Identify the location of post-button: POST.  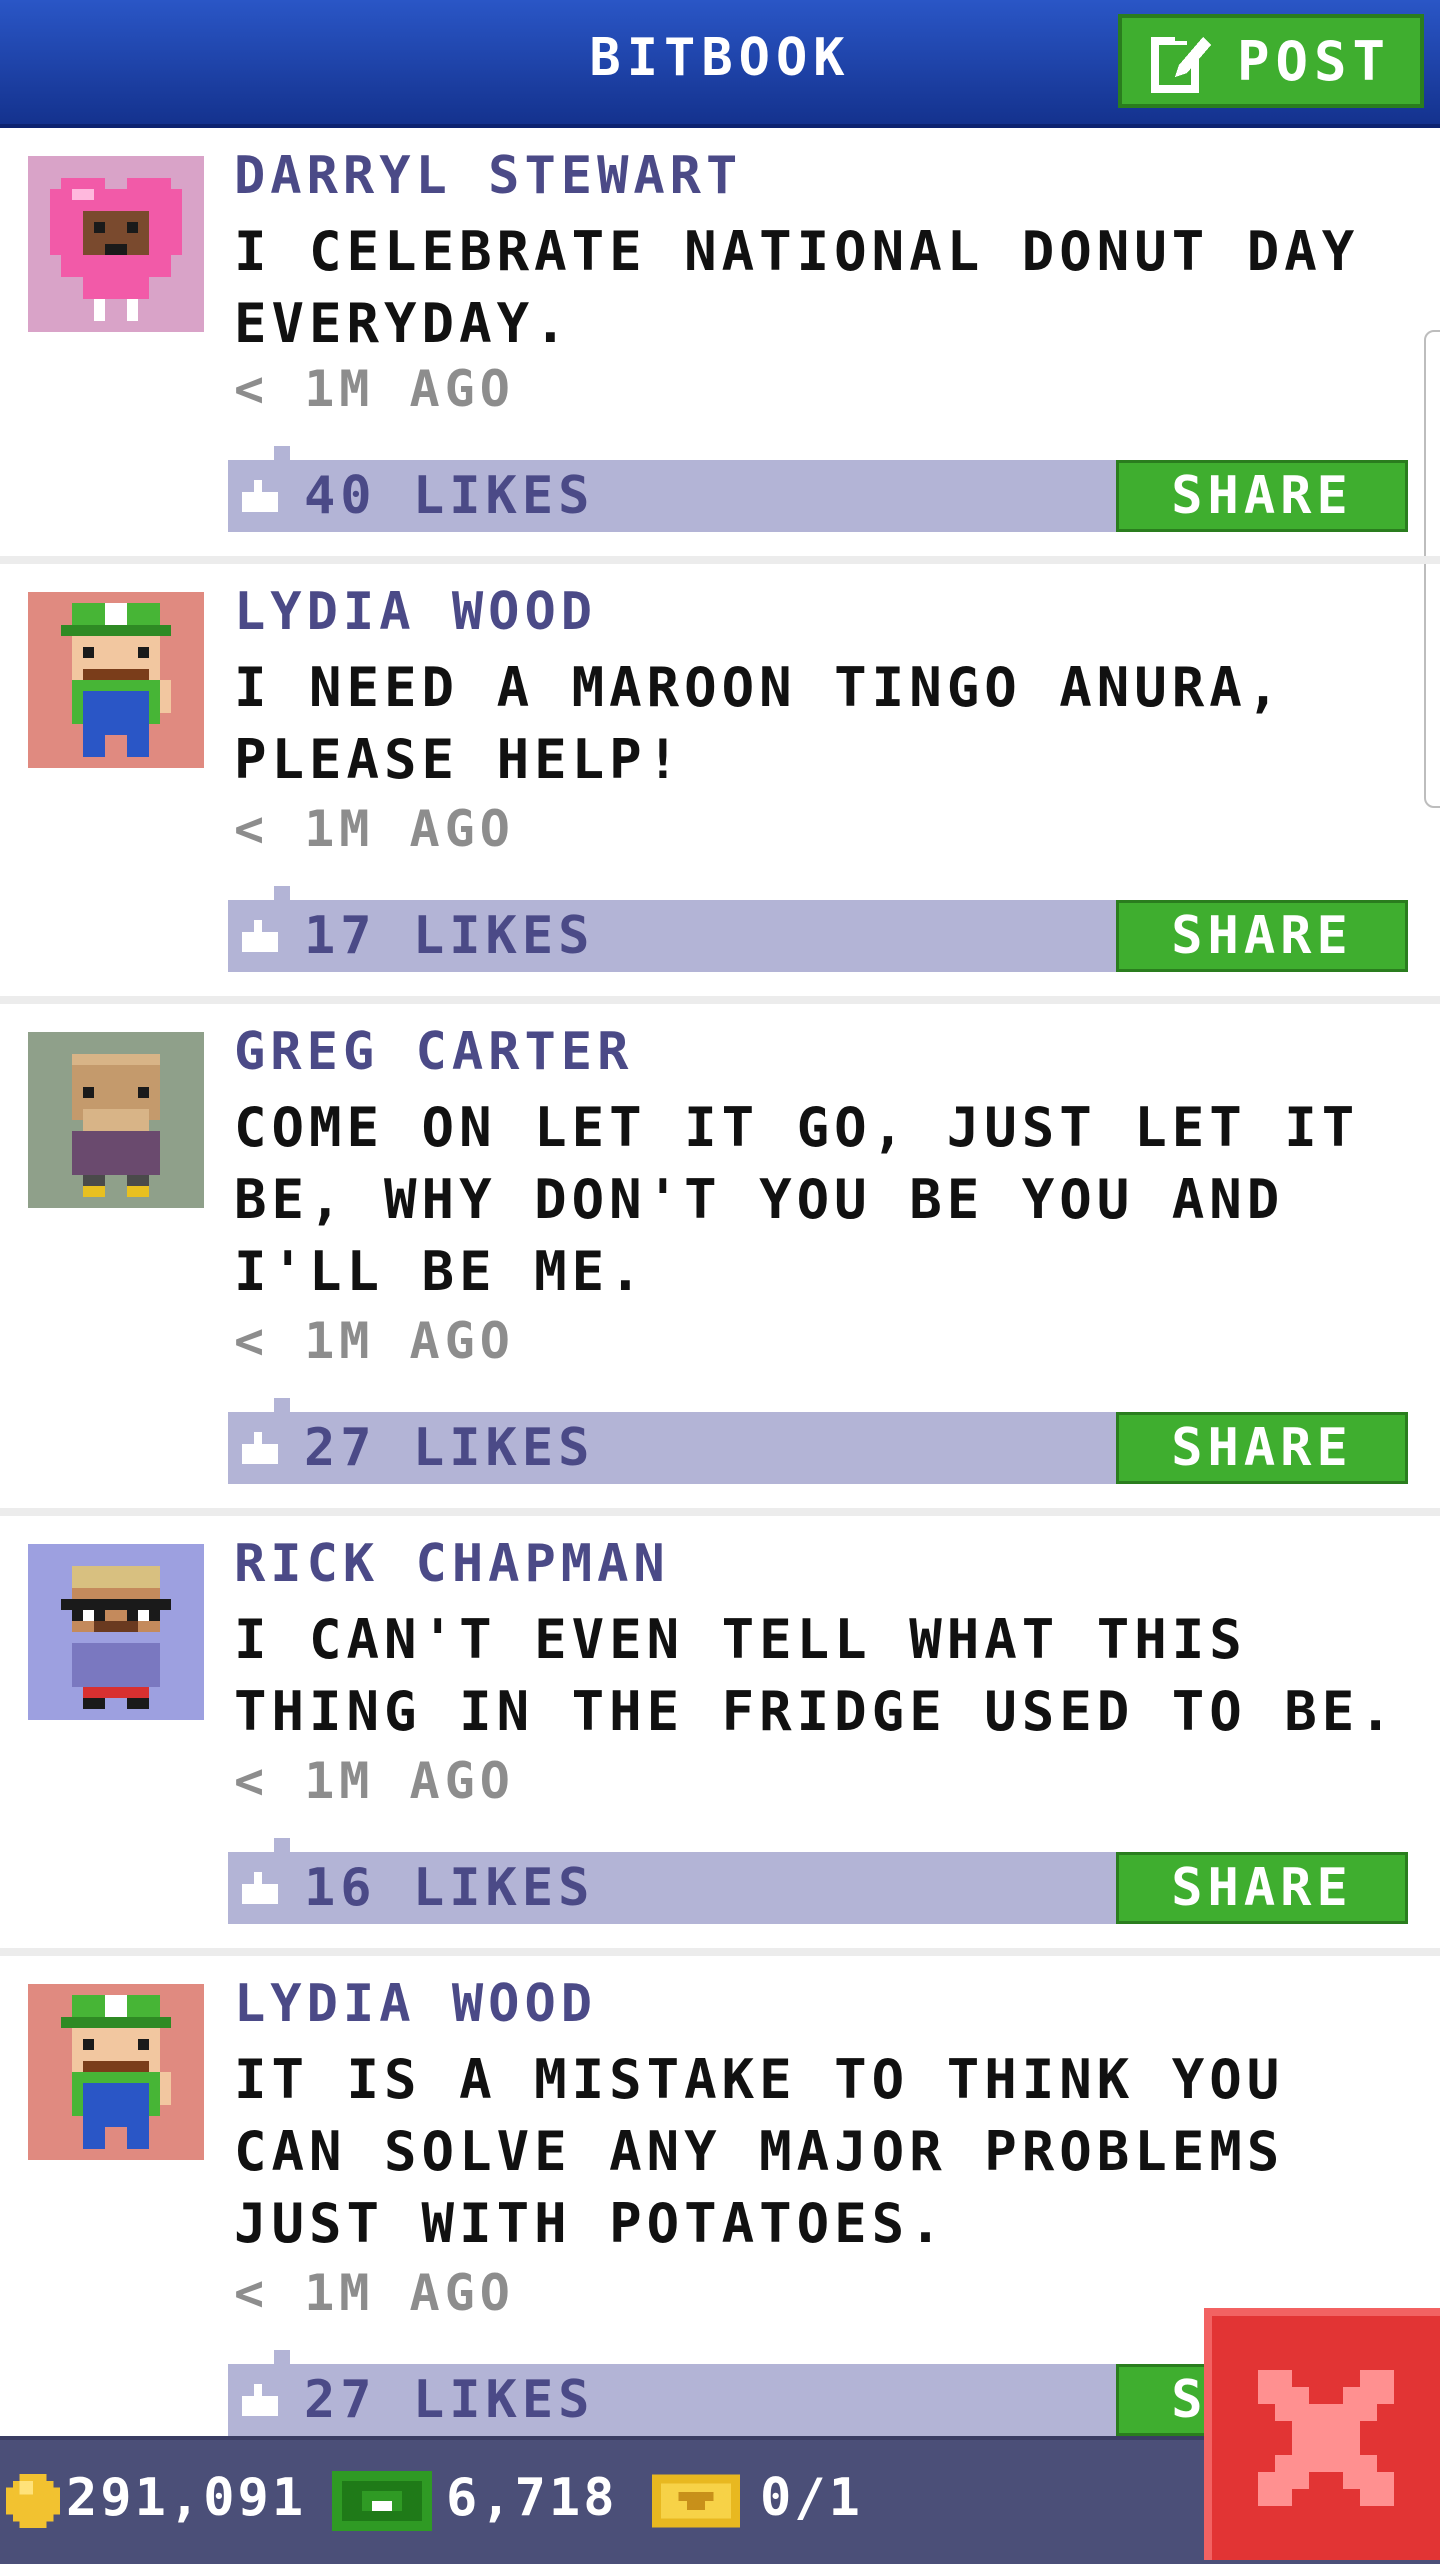
(1271, 61).